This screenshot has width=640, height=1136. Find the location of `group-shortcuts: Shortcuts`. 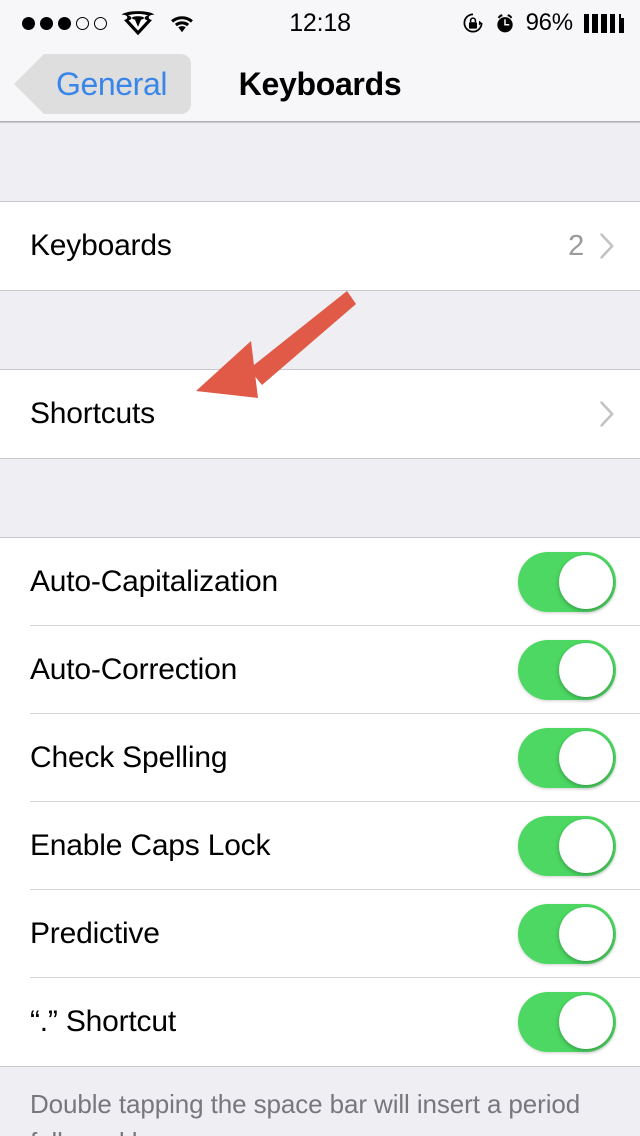

group-shortcuts: Shortcuts is located at coordinates (320, 414).